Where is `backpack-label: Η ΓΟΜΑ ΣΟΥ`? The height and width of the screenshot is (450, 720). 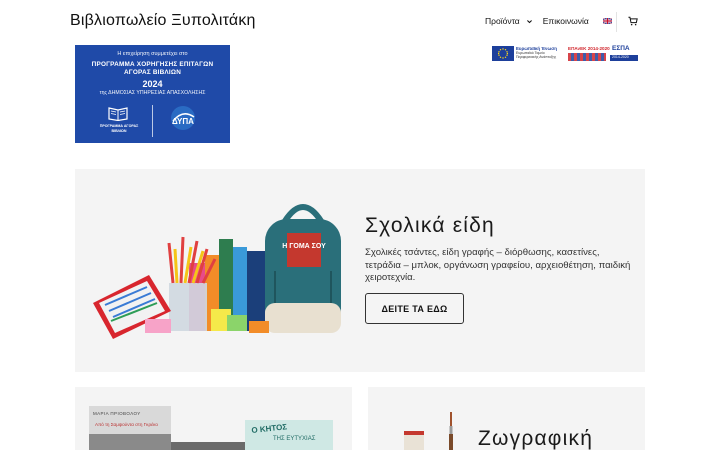
backpack-label: Η ΓΟΜΑ ΣΟΥ is located at coordinates (304, 246).